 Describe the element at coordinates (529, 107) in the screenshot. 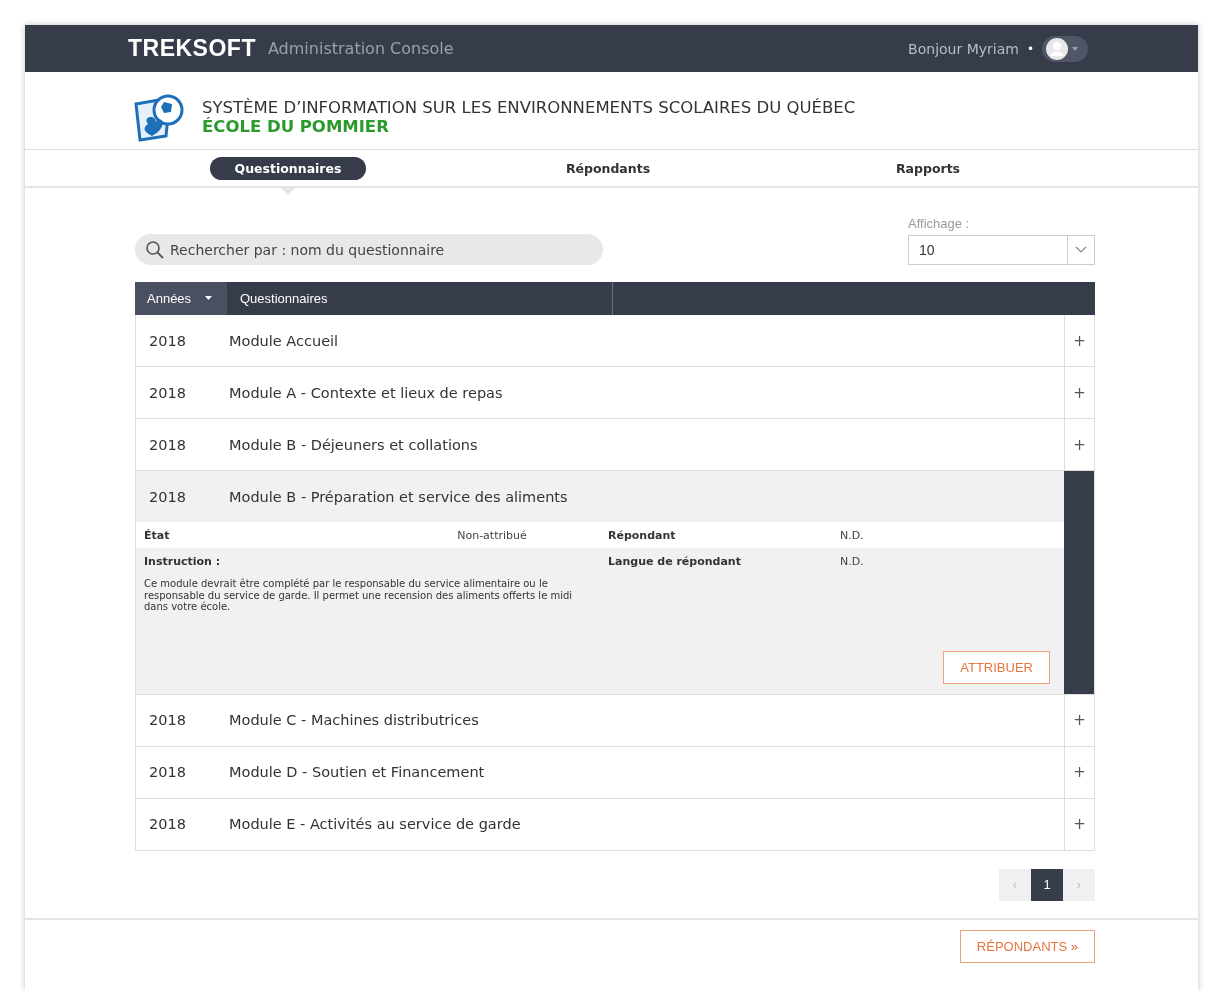

I see `system-title: SYSTÈME D’INFORMATION SUR LES ENVIRONNEMENTS SCOLAIRES DU QUÉBEC` at that location.